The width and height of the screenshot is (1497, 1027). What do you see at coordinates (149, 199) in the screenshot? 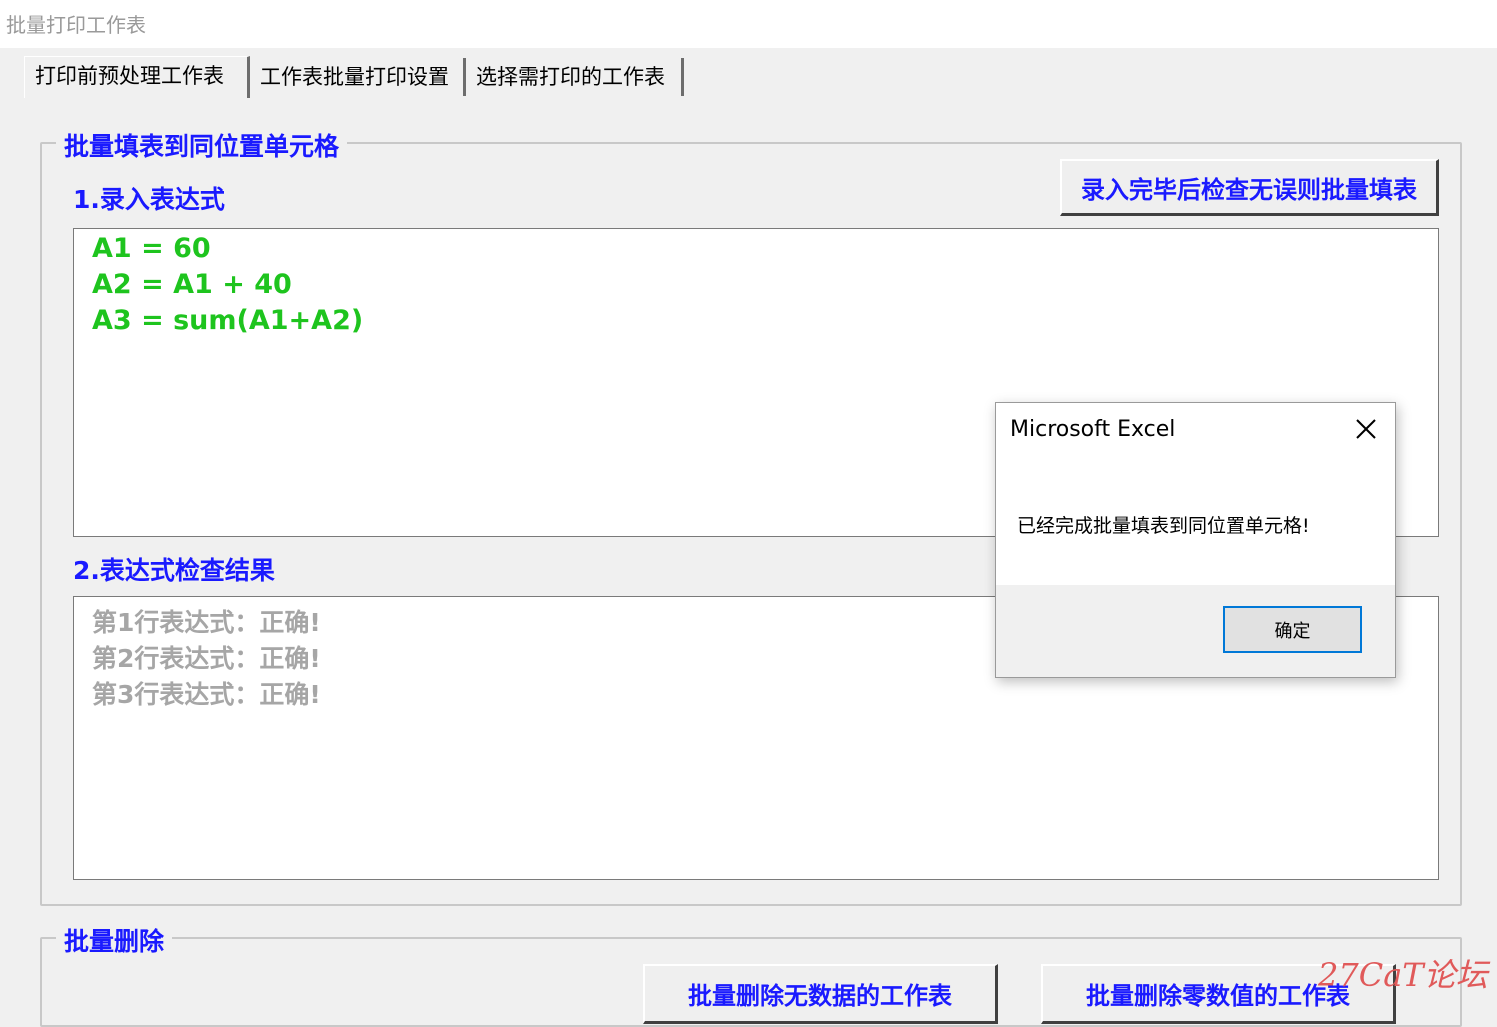
I see `expr-label: 1.录入表达式` at bounding box center [149, 199].